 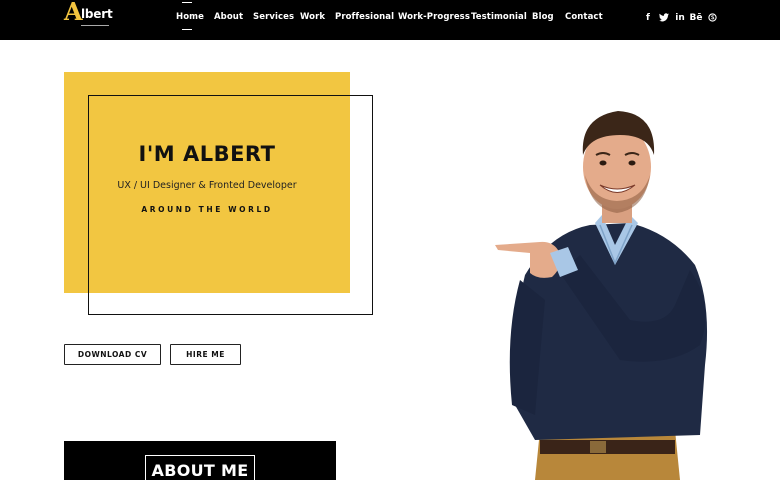 What do you see at coordinates (696, 20) in the screenshot?
I see `behance-icon: Bē` at bounding box center [696, 20].